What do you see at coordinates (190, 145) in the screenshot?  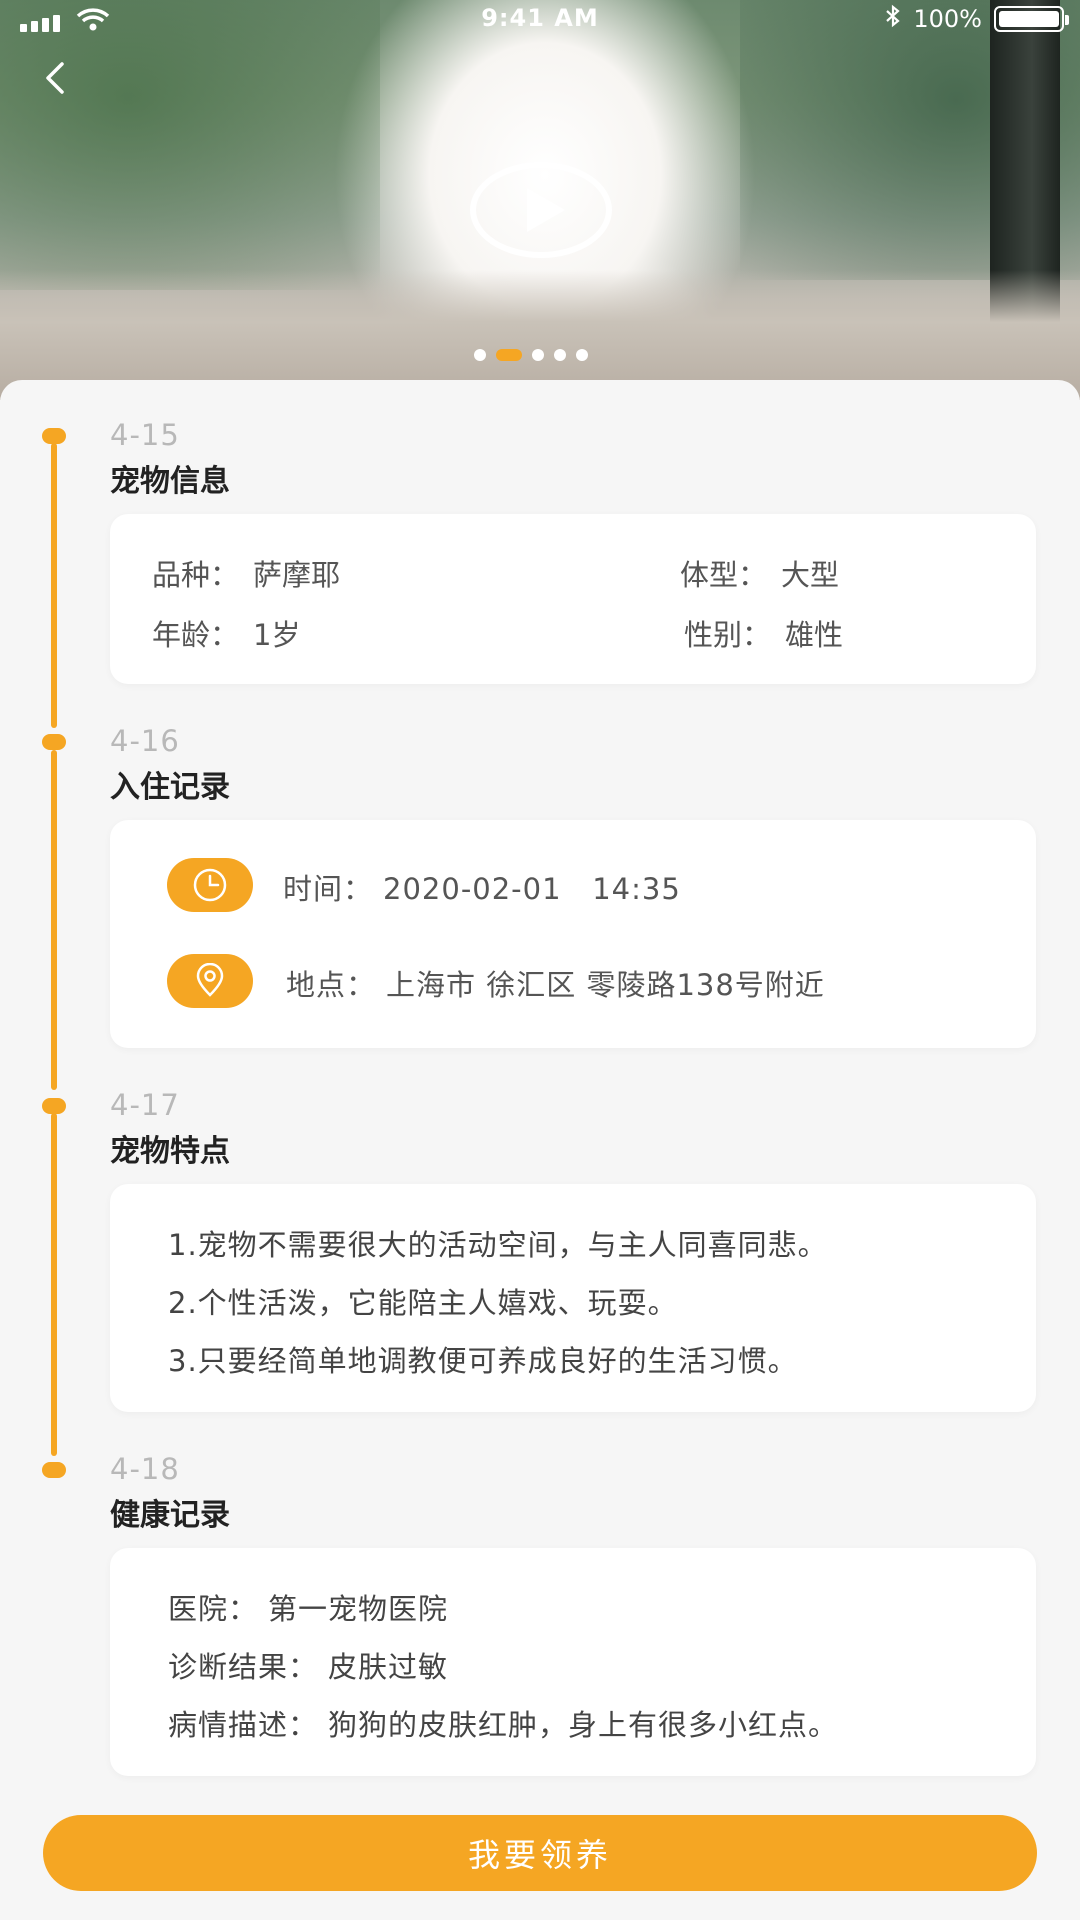 I see `background-foliage` at bounding box center [190, 145].